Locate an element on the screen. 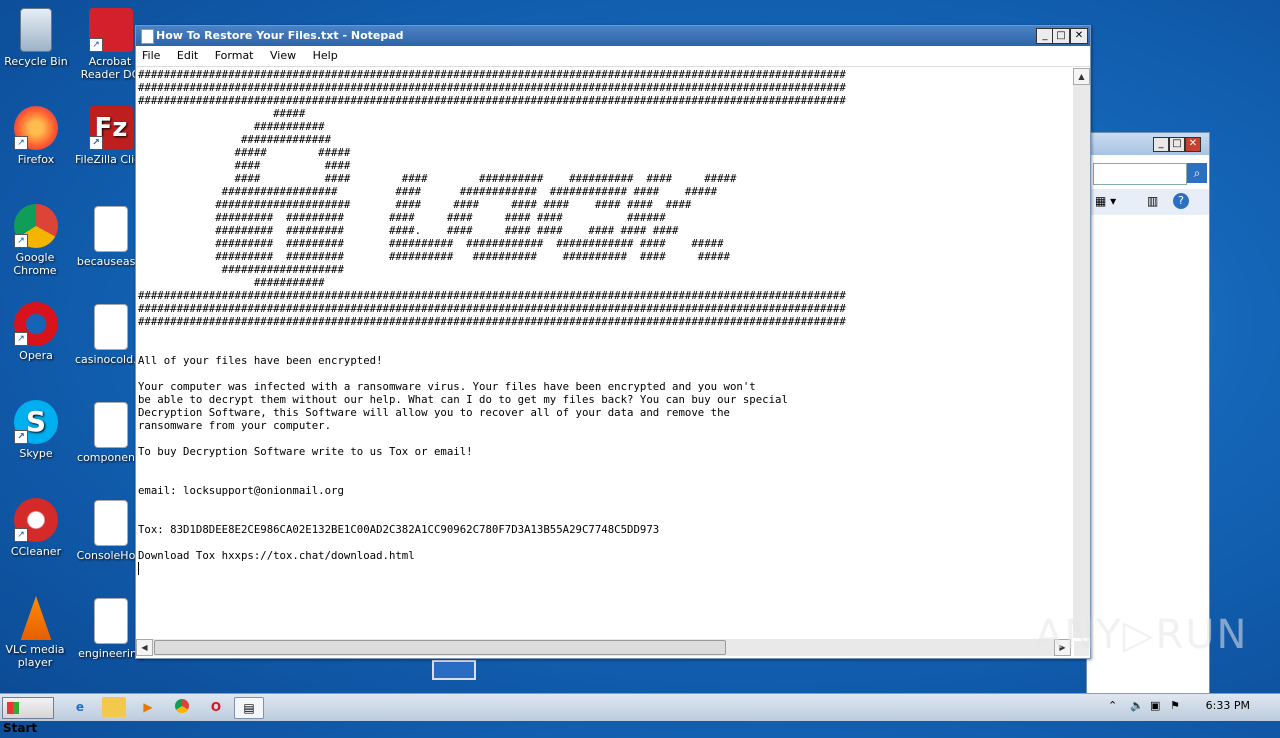  explorer-titlebar: _ □ ✕ is located at coordinates (1148, 144).